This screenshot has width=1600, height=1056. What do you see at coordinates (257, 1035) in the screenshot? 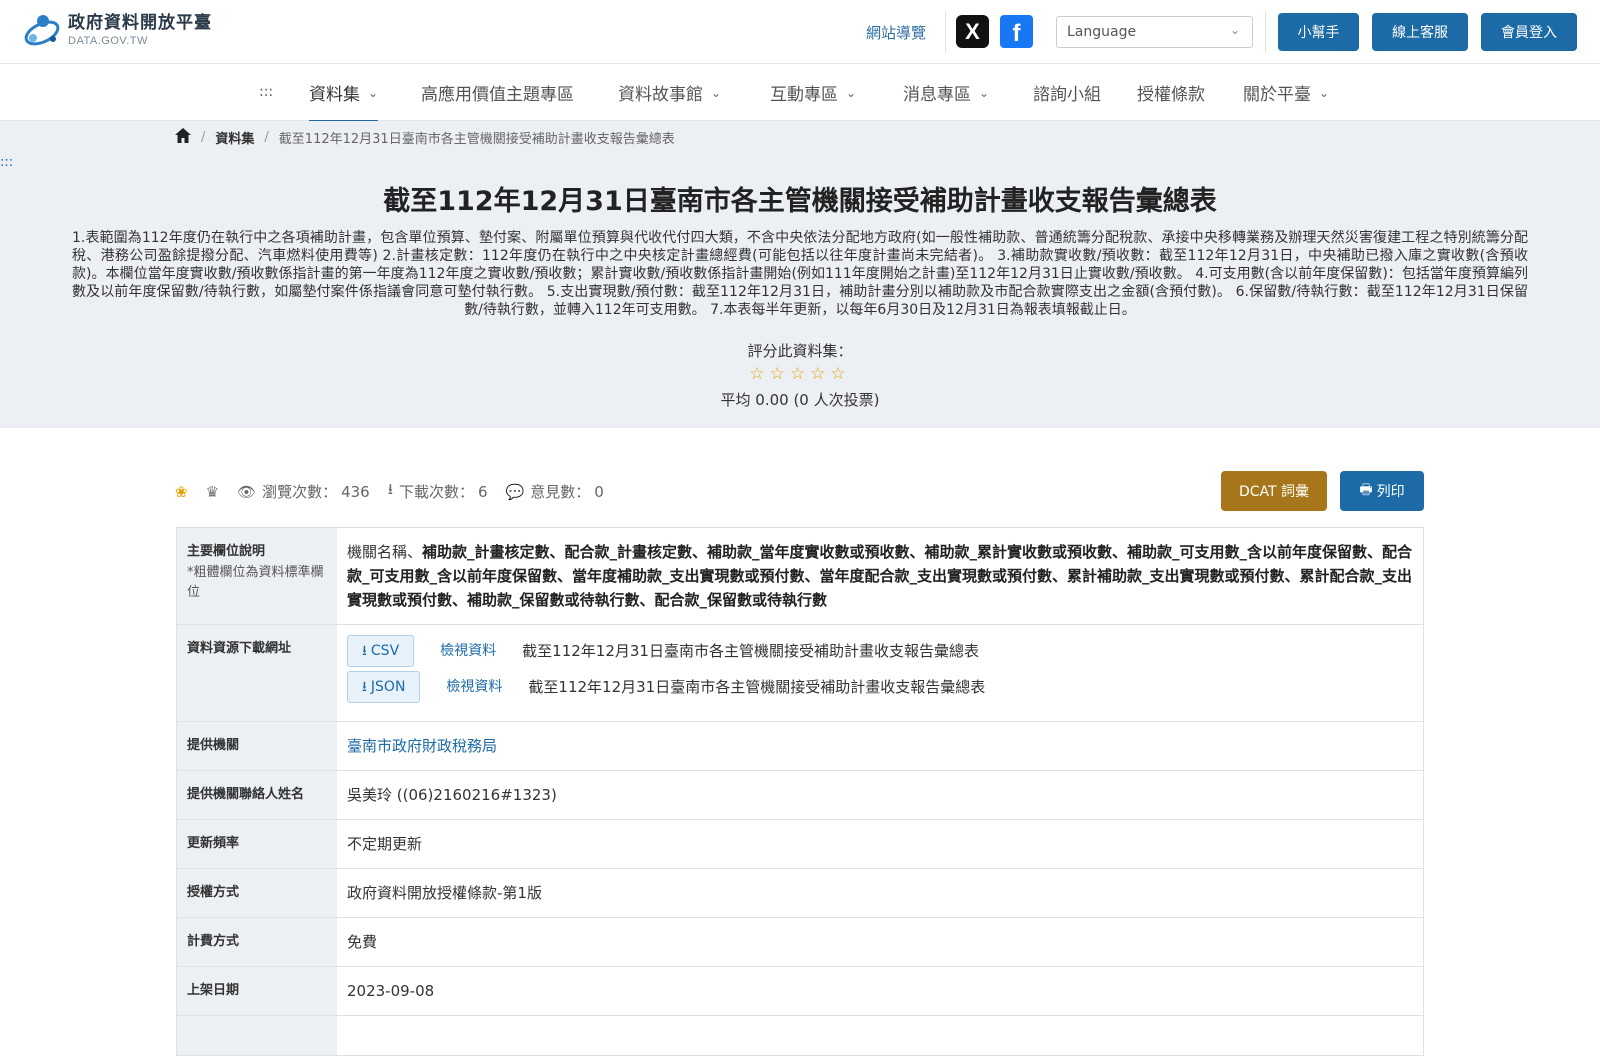
I see `row-header` at bounding box center [257, 1035].